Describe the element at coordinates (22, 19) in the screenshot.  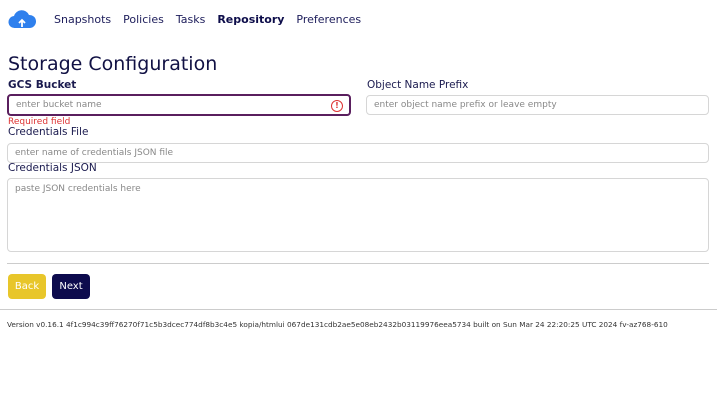
I see `kopia-logo-icon` at that location.